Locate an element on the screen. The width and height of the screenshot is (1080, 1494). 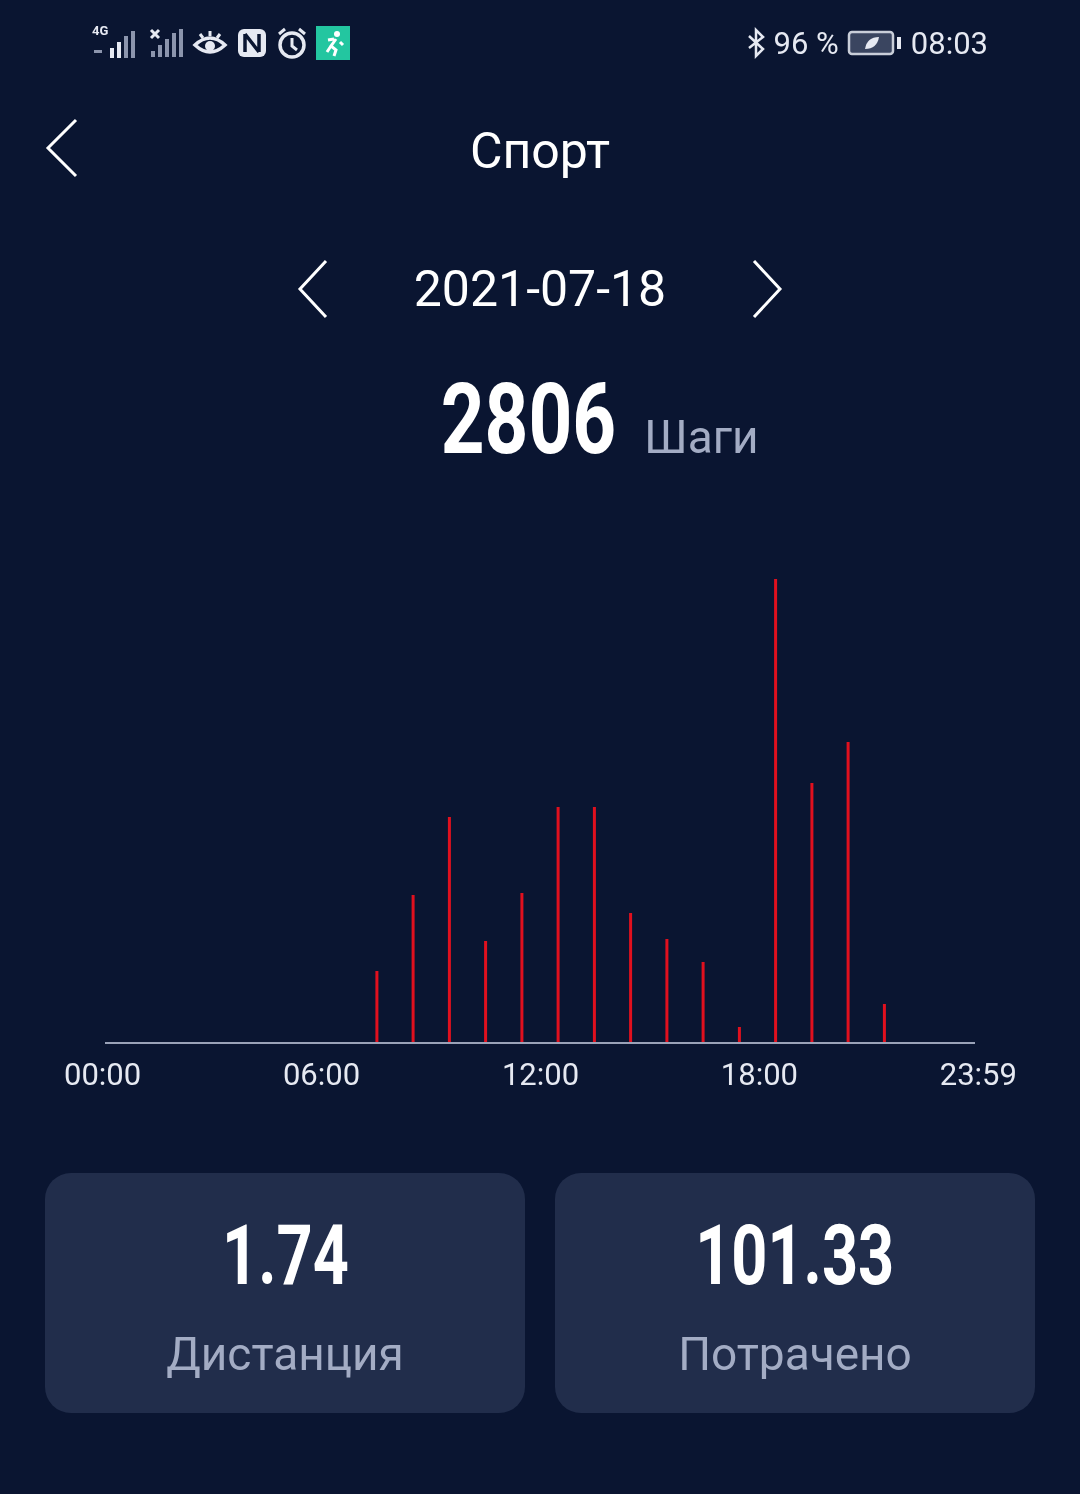
clock-time: 08:03 is located at coordinates (949, 43).